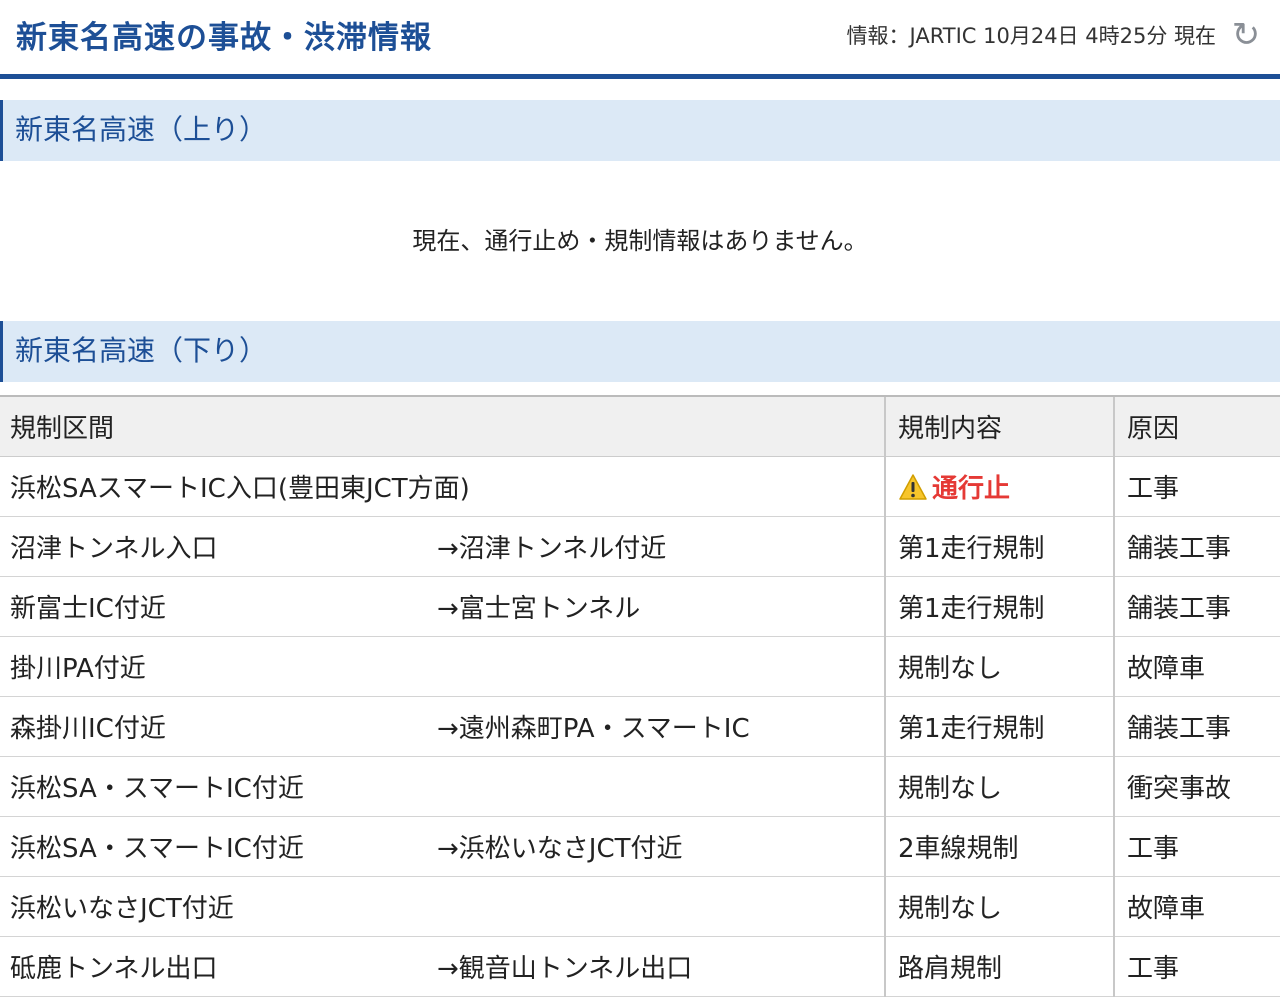 This screenshot has height=1006, width=1280. Describe the element at coordinates (442, 786) in the screenshot. I see `section-cell: 浜松SA・スマートIC付近` at that location.